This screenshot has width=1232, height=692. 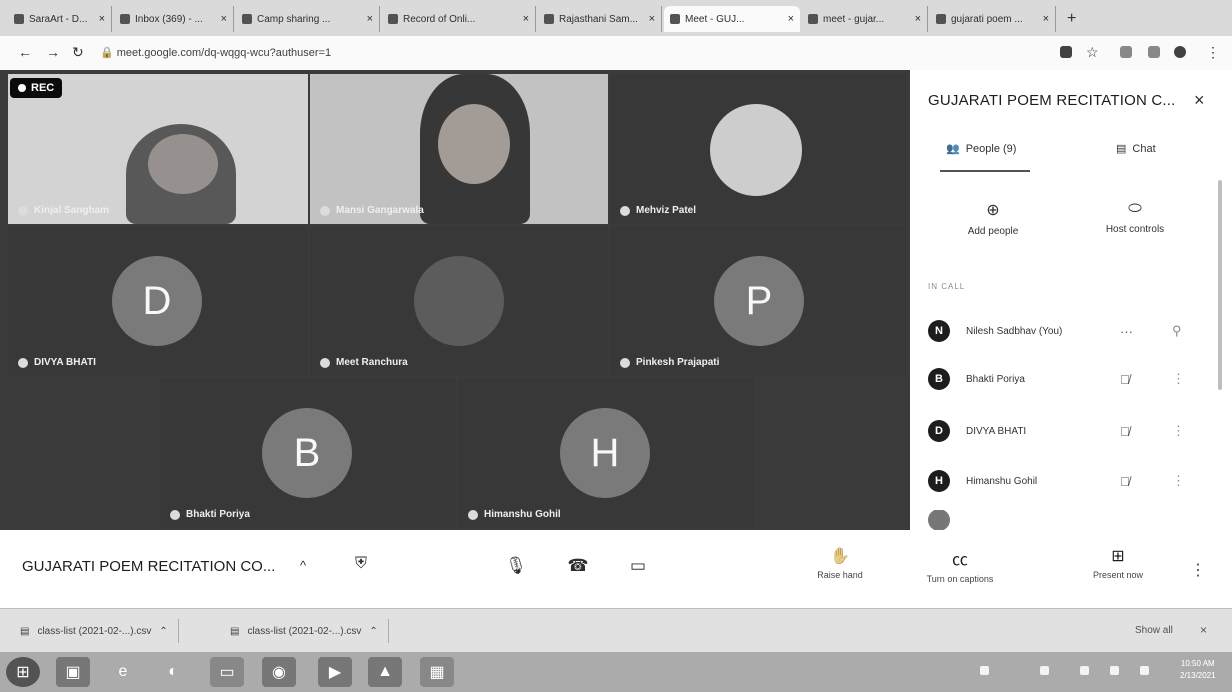 What do you see at coordinates (993, 218) in the screenshot?
I see `add-people-button: ⊕ Add people` at bounding box center [993, 218].